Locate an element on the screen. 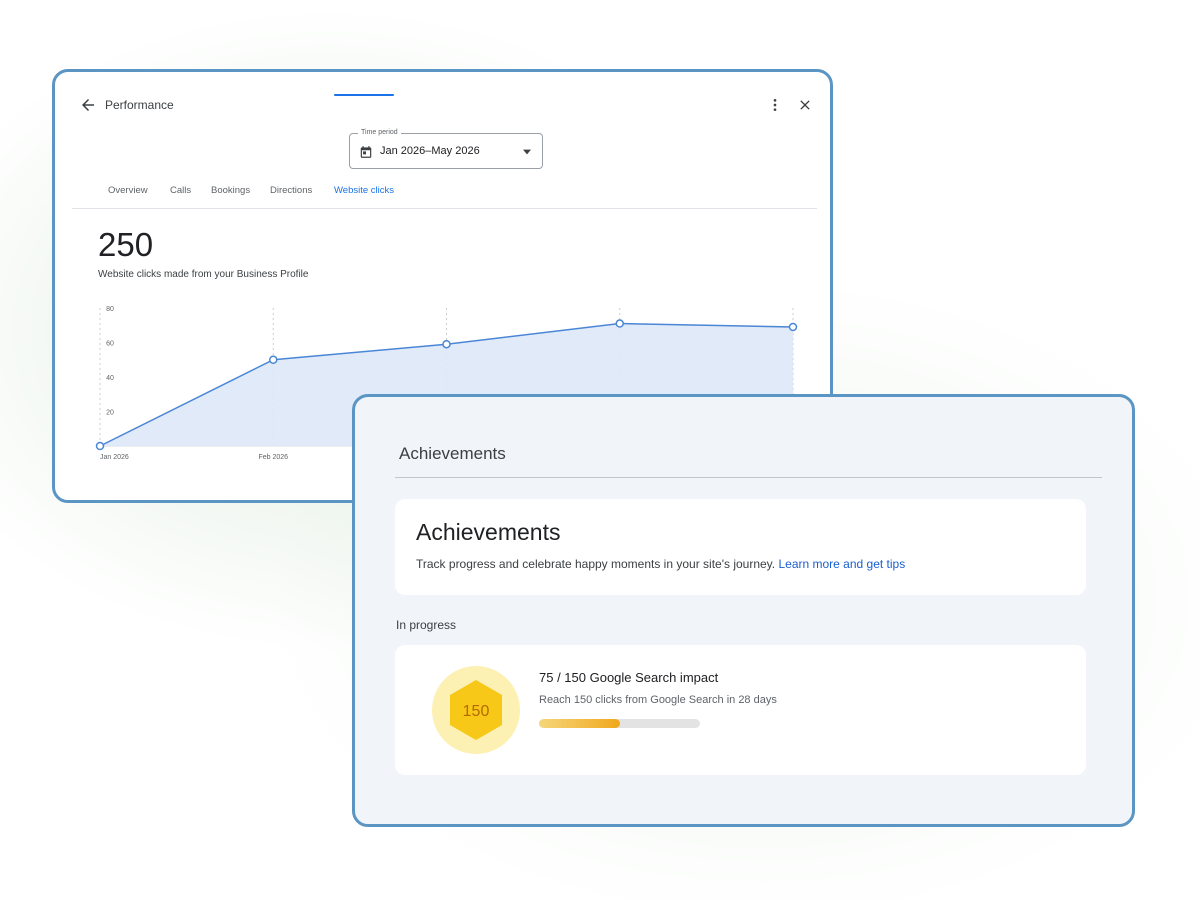 This screenshot has width=1200, height=900. badge-value: 150 is located at coordinates (476, 711).